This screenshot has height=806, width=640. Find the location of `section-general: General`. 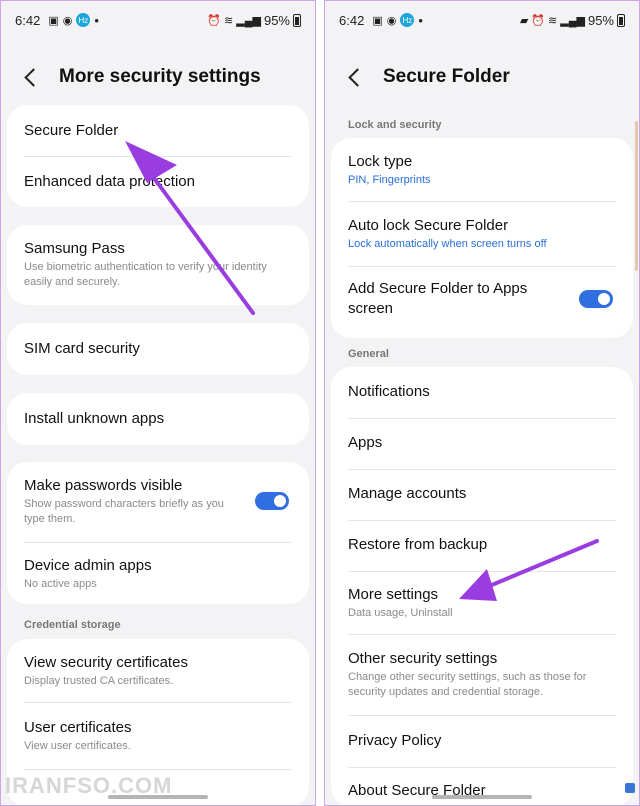

section-general: General is located at coordinates (368, 354).